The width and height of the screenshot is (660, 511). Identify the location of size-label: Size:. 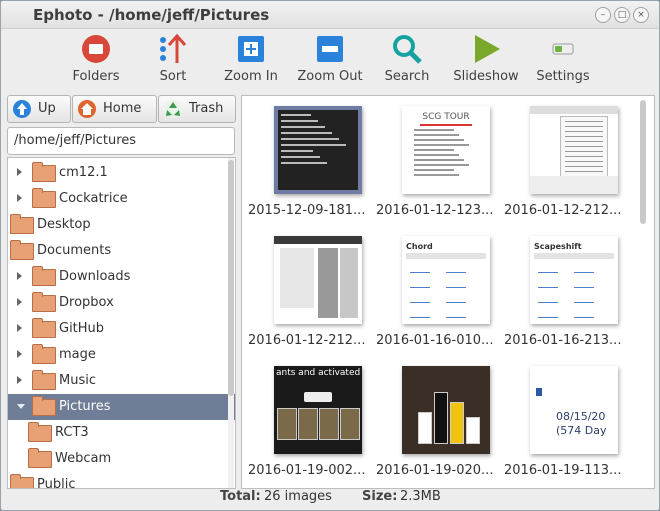
(380, 496).